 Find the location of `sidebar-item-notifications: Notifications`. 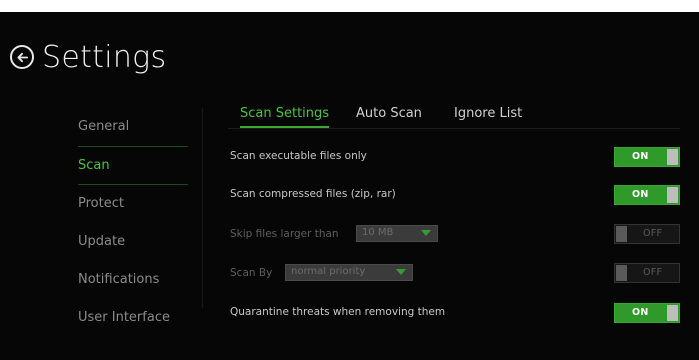

sidebar-item-notifications: Notifications is located at coordinates (133, 280).